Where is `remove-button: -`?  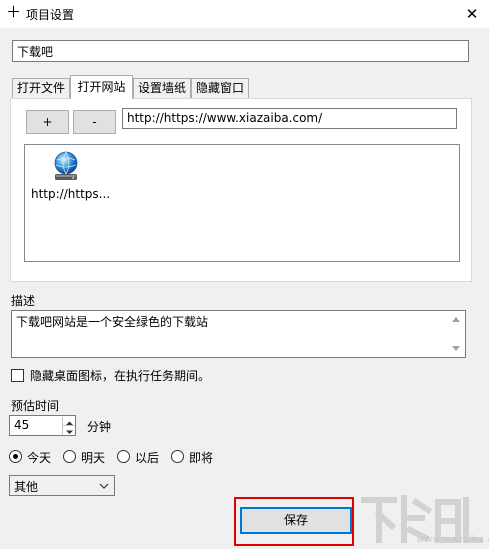
remove-button: - is located at coordinates (94, 122).